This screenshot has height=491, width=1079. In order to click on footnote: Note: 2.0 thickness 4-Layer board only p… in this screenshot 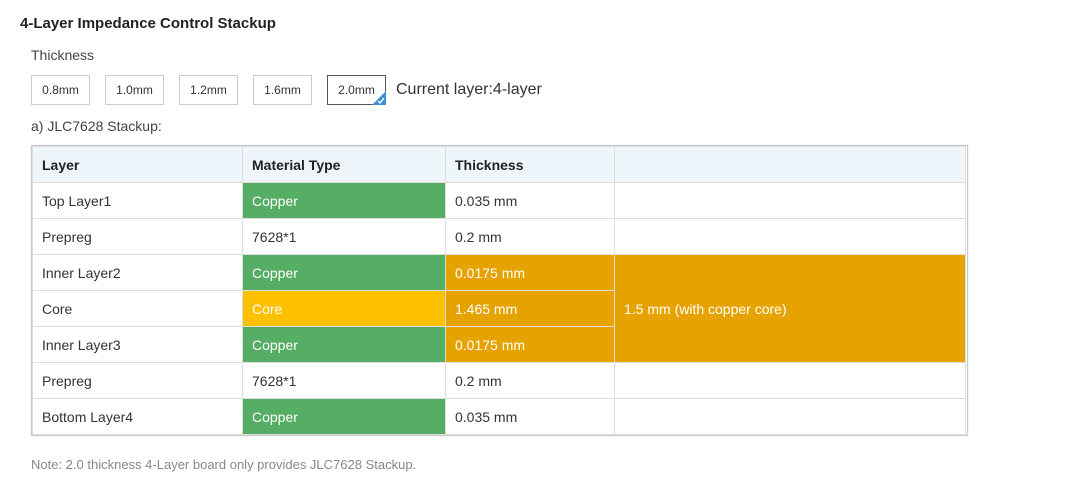, I will do `click(224, 464)`.